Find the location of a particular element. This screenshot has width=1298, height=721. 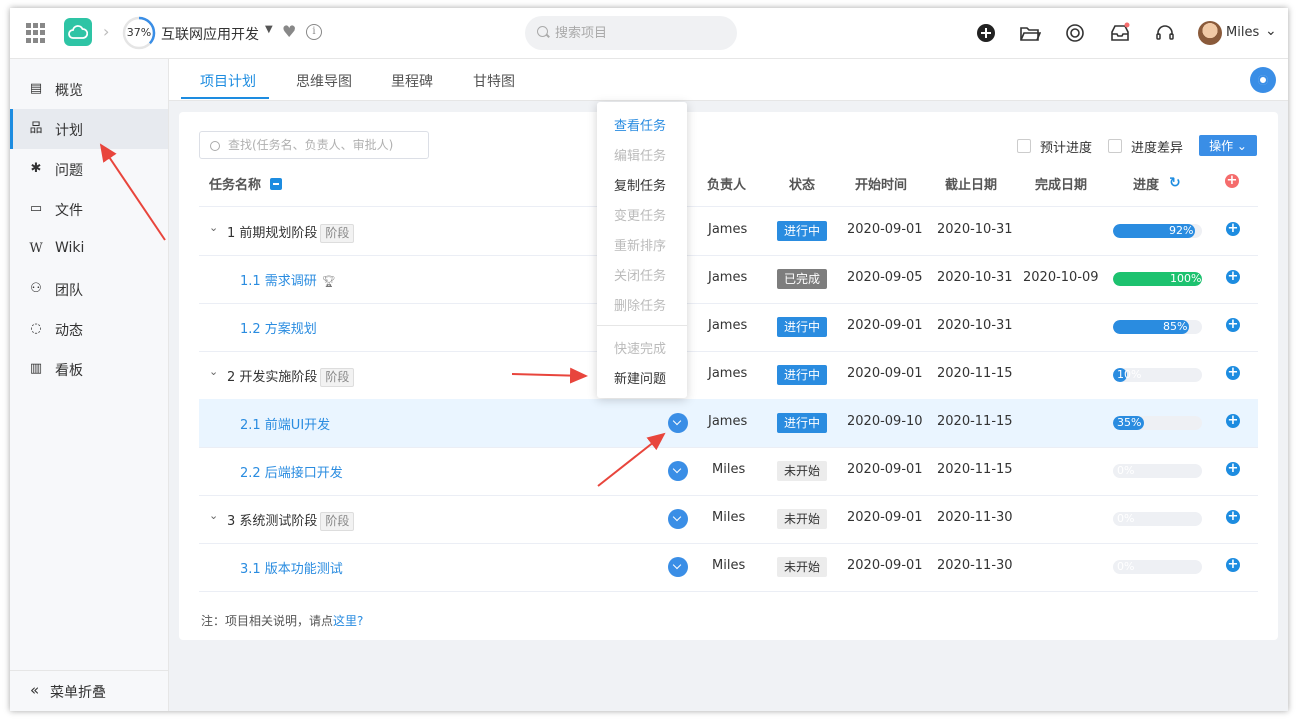

task-name: 2.1 前端UI开发 is located at coordinates (285, 423).